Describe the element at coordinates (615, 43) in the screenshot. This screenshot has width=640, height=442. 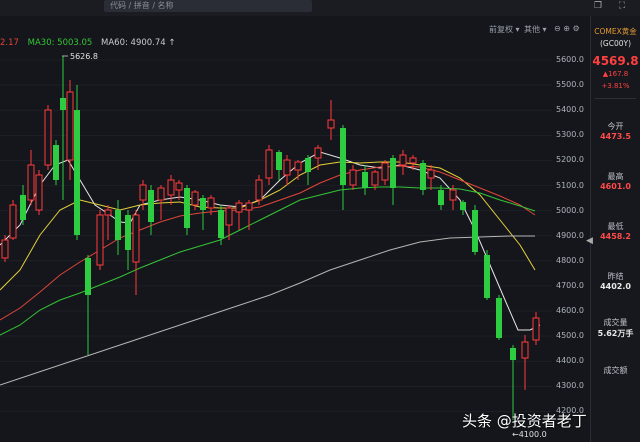
I see `instrument-code: (GC00Y)` at that location.